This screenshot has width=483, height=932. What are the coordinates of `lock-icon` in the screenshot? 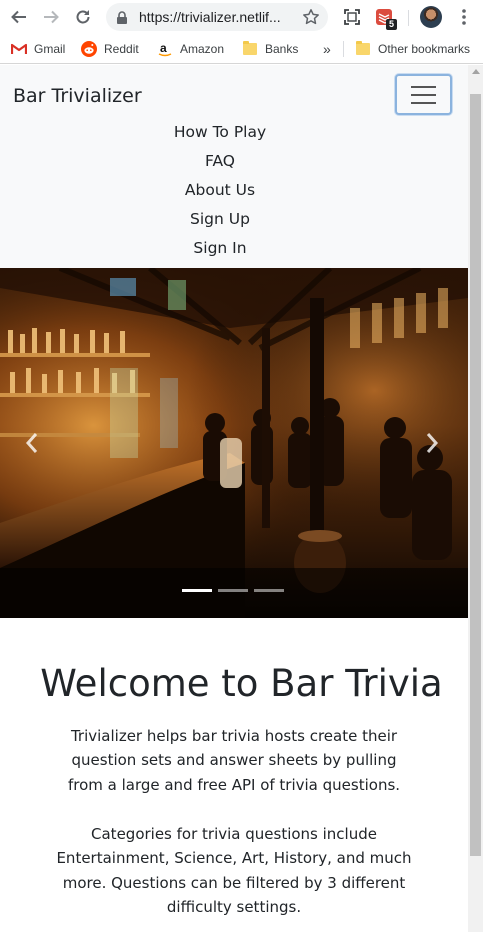 It's located at (122, 19).